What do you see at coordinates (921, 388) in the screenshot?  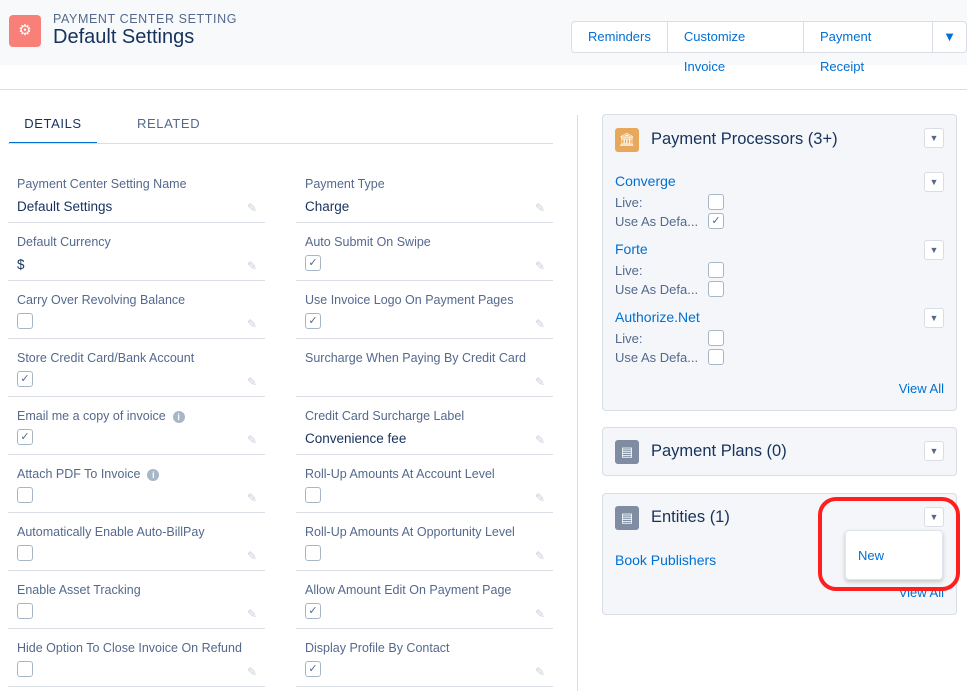 I see `view-all-link: View All` at bounding box center [921, 388].